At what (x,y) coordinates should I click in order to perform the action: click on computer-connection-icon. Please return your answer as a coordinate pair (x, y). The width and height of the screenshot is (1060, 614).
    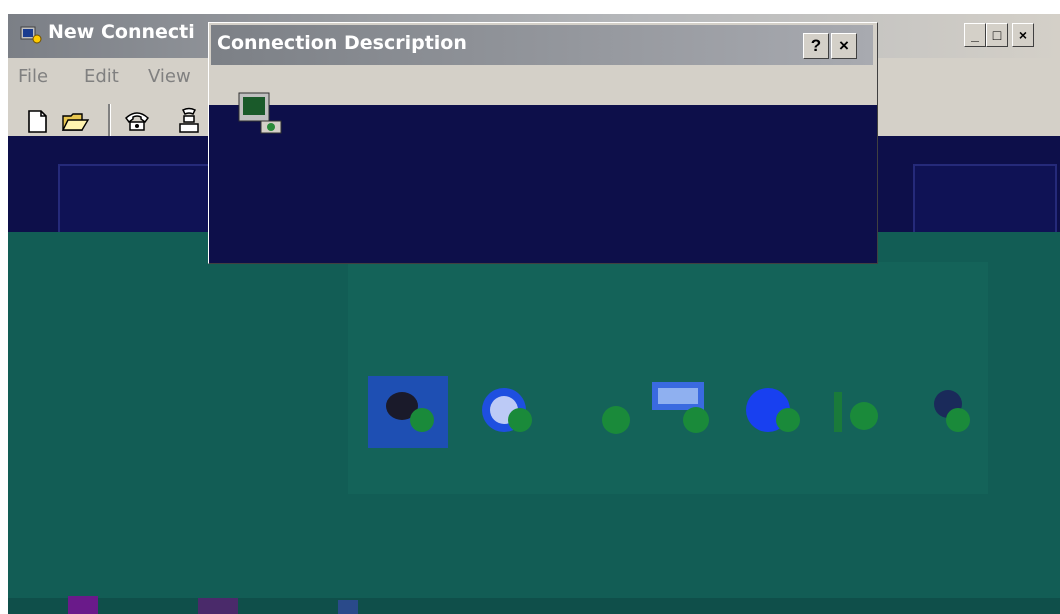
    Looking at the image, I should click on (260, 113).